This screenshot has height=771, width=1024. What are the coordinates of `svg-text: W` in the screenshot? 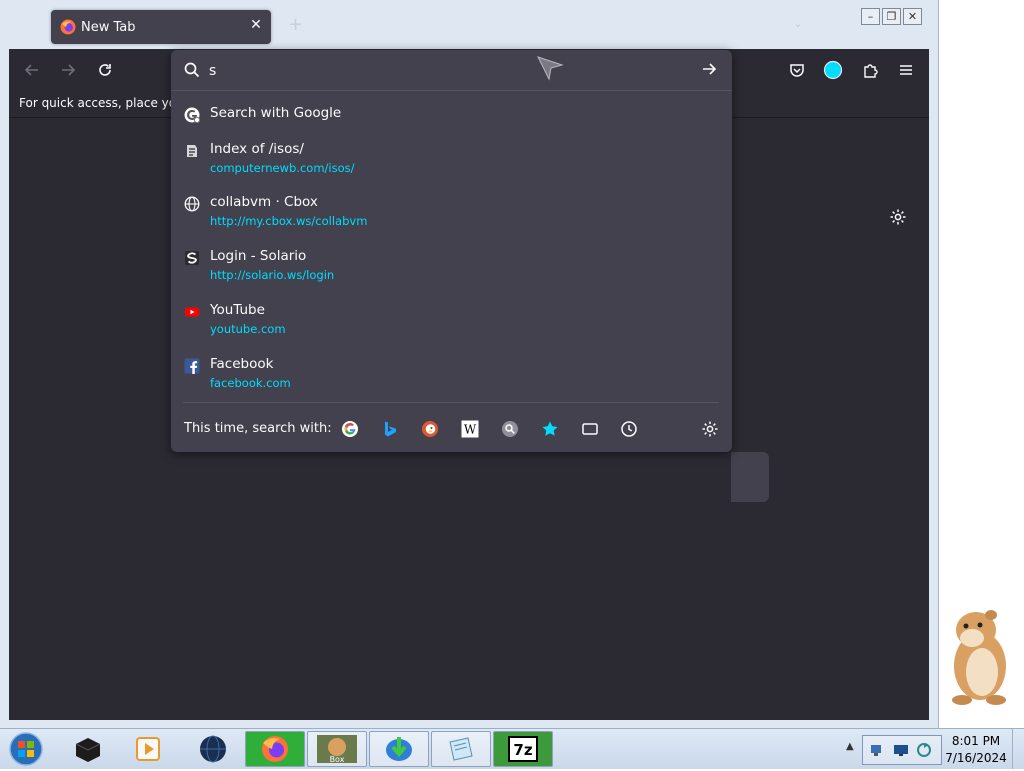 It's located at (470, 430).